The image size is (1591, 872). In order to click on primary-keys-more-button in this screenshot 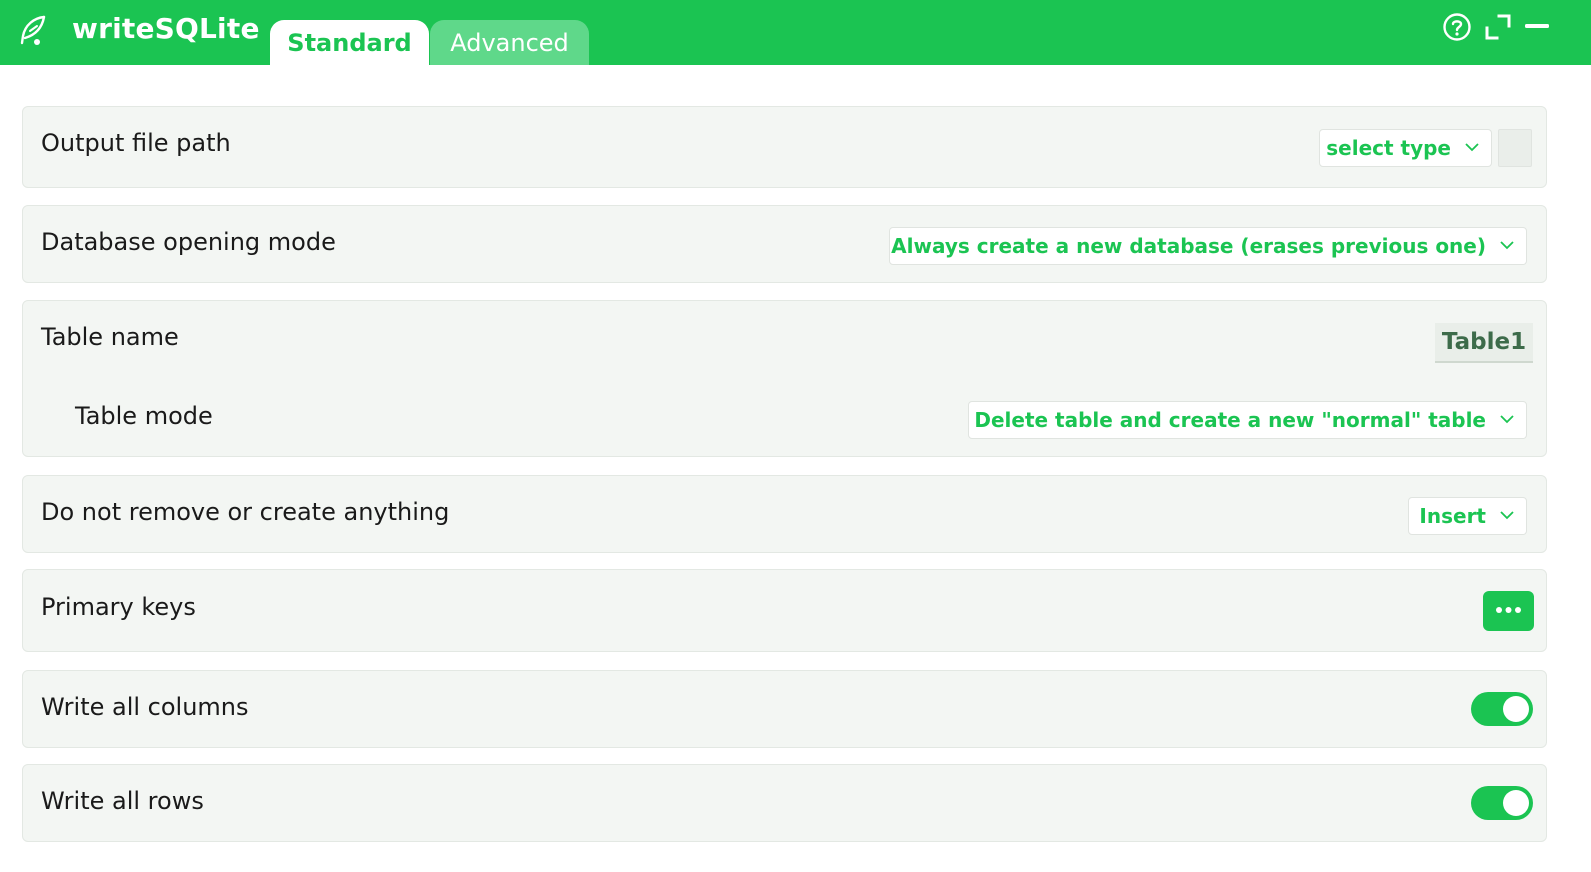, I will do `click(1508, 611)`.